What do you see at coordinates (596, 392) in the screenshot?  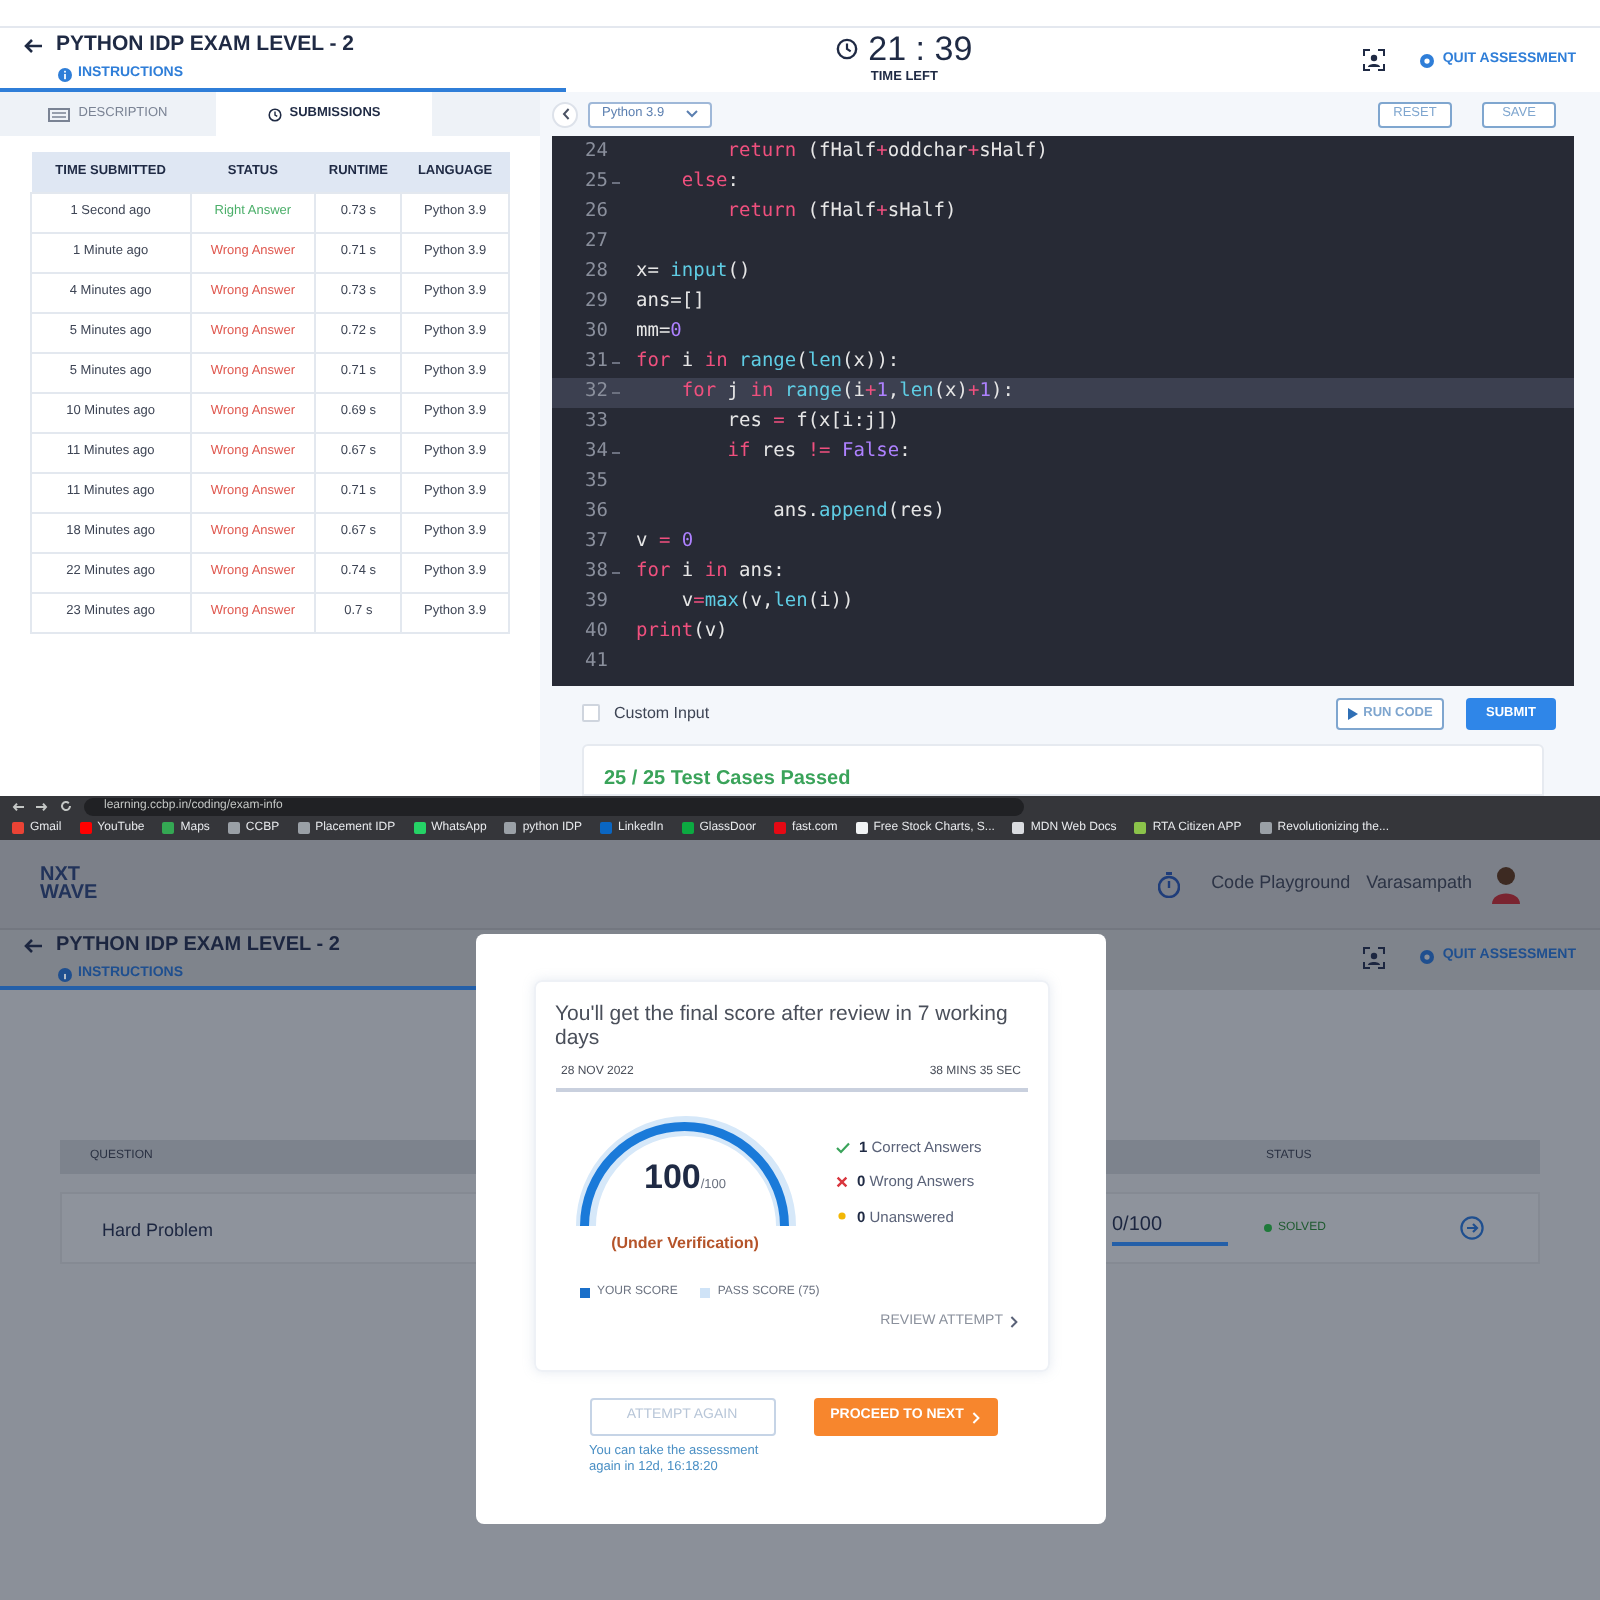 I see `line-number: 32` at bounding box center [596, 392].